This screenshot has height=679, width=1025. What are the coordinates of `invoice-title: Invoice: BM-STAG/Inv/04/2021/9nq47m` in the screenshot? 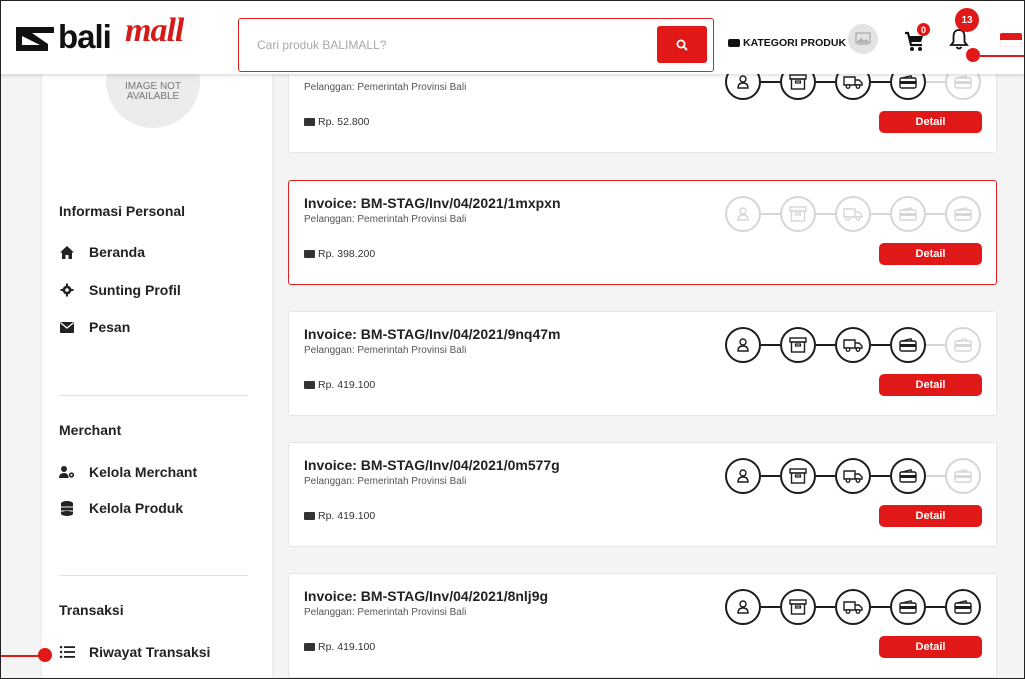 It's located at (432, 334).